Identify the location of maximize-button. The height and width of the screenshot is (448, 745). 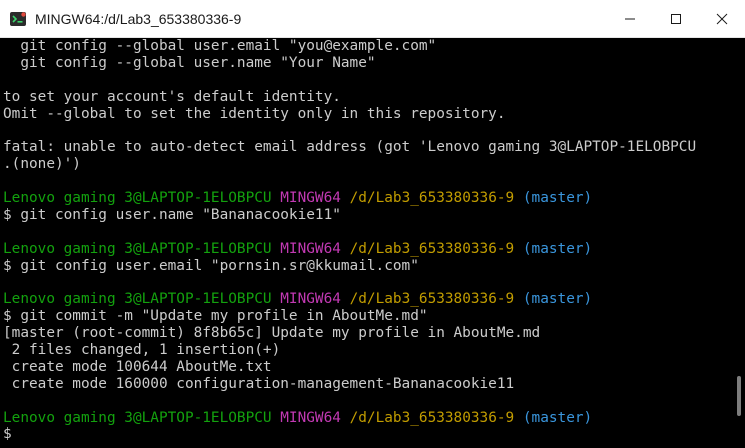
(676, 19).